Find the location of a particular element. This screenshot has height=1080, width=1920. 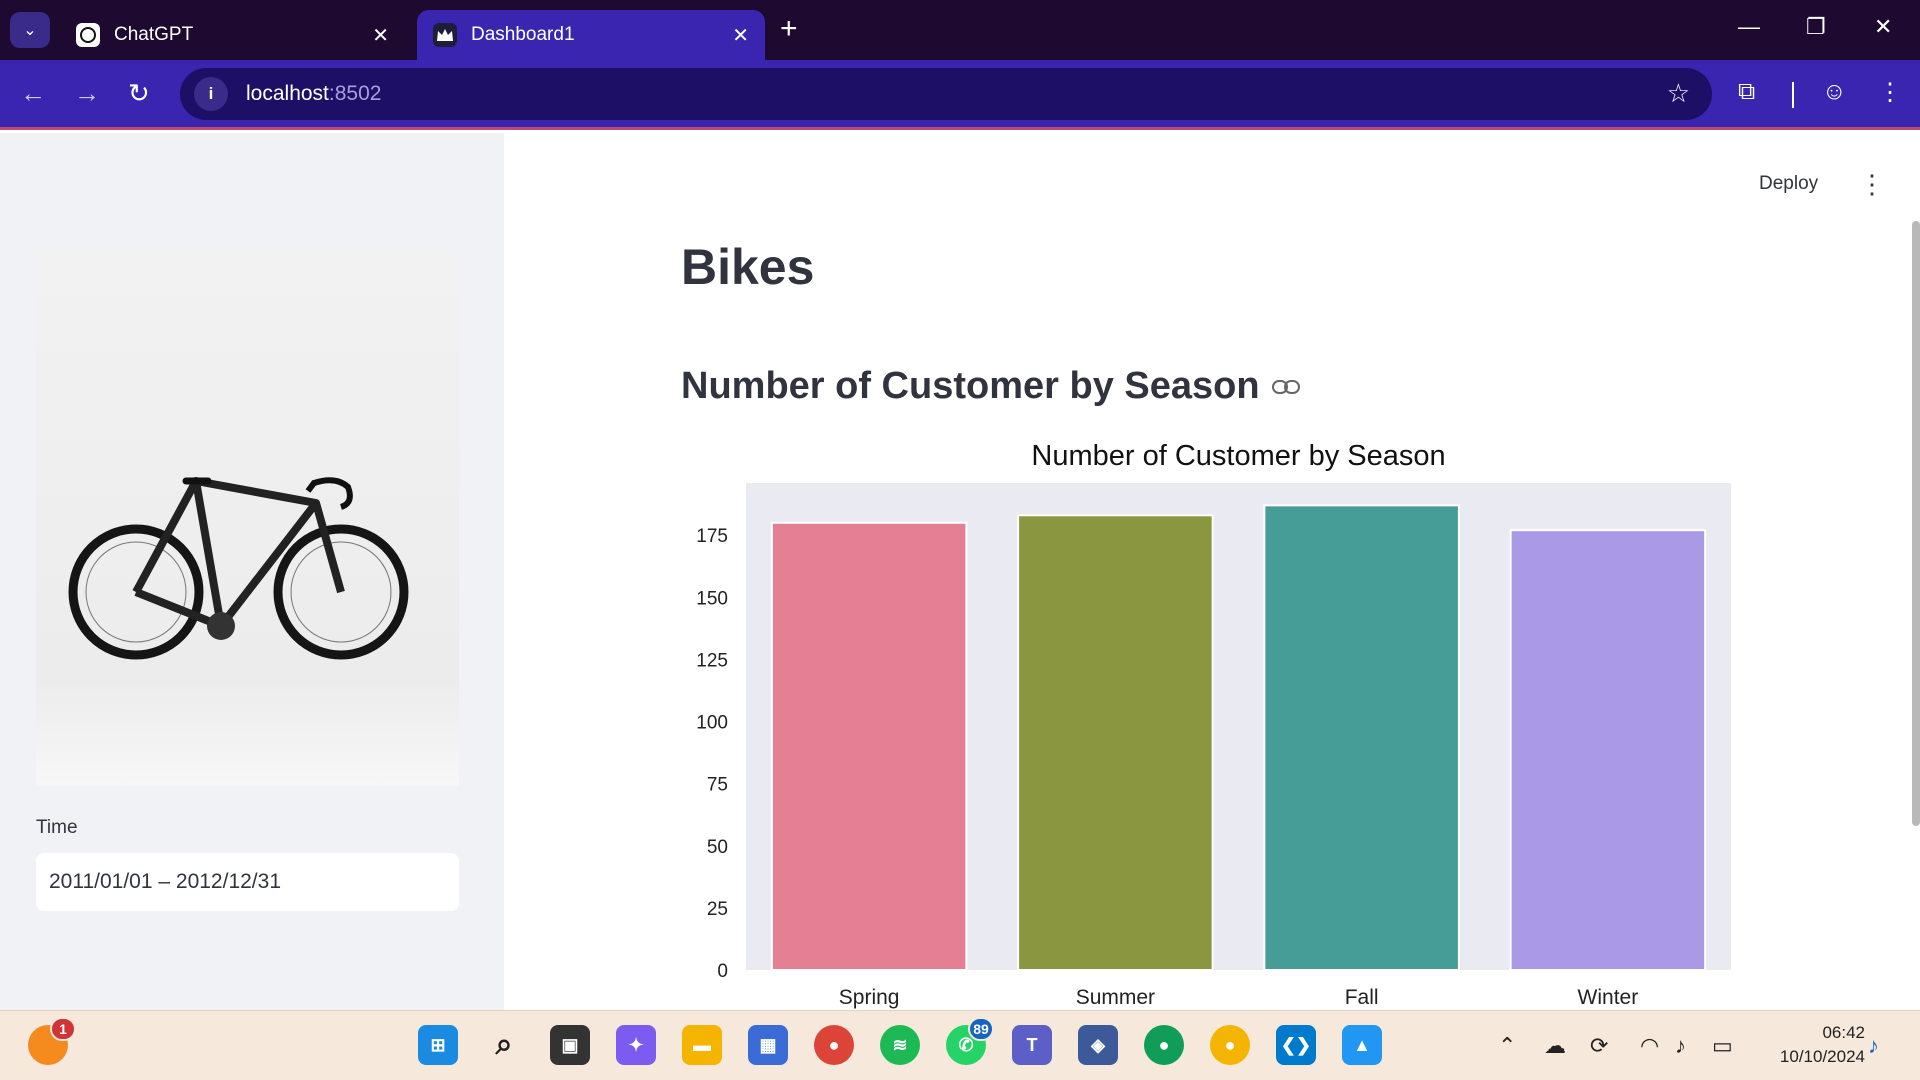

tab-chatgpt: ChatGPT ✕ is located at coordinates (232, 35).